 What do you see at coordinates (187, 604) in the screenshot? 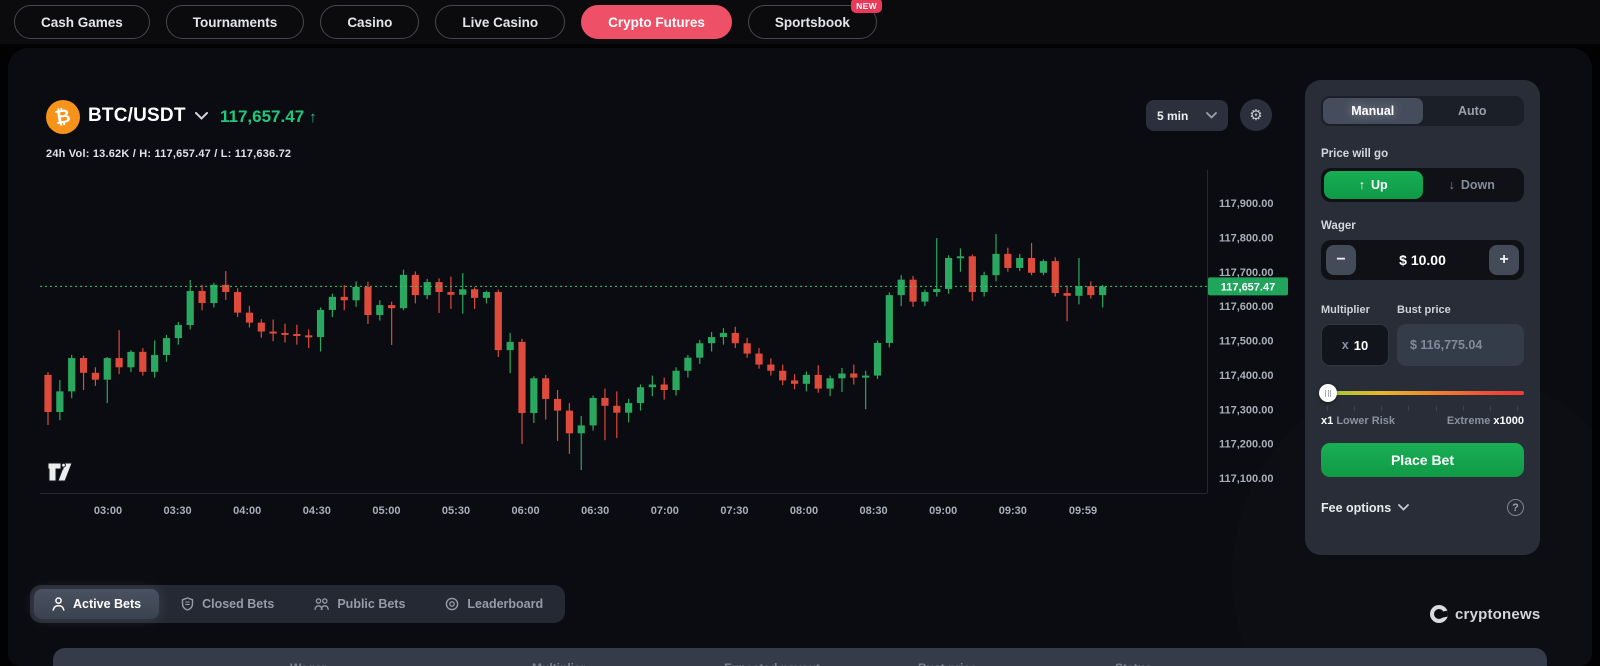
I see `shield-icon` at bounding box center [187, 604].